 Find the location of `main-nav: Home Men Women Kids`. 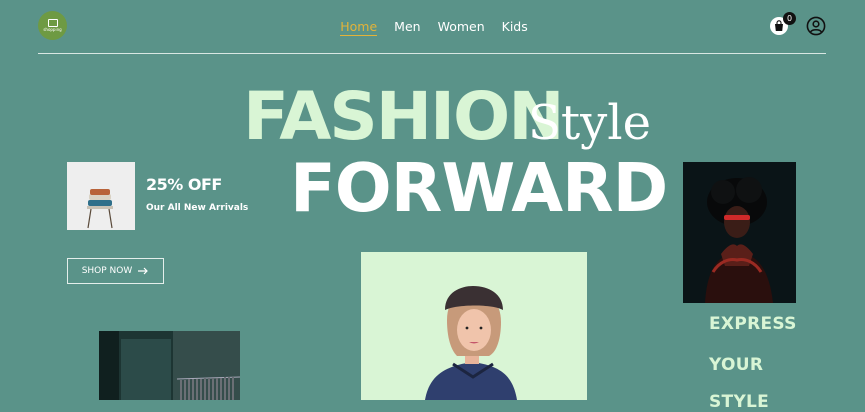

main-nav: Home Men Women Kids is located at coordinates (432, 27).